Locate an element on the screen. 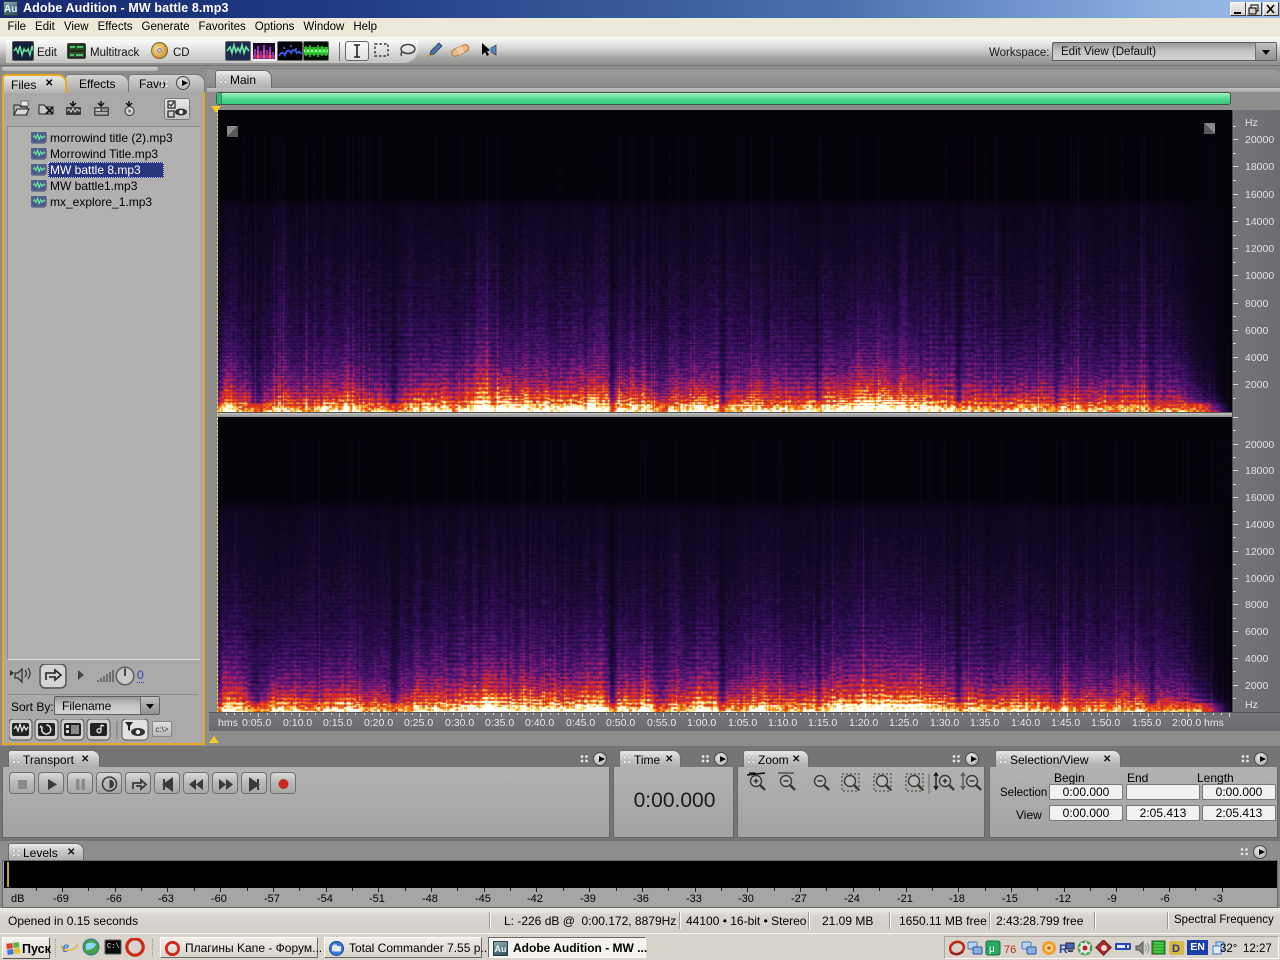 The width and height of the screenshot is (1280, 960). svg-text: μ is located at coordinates (992, 949).